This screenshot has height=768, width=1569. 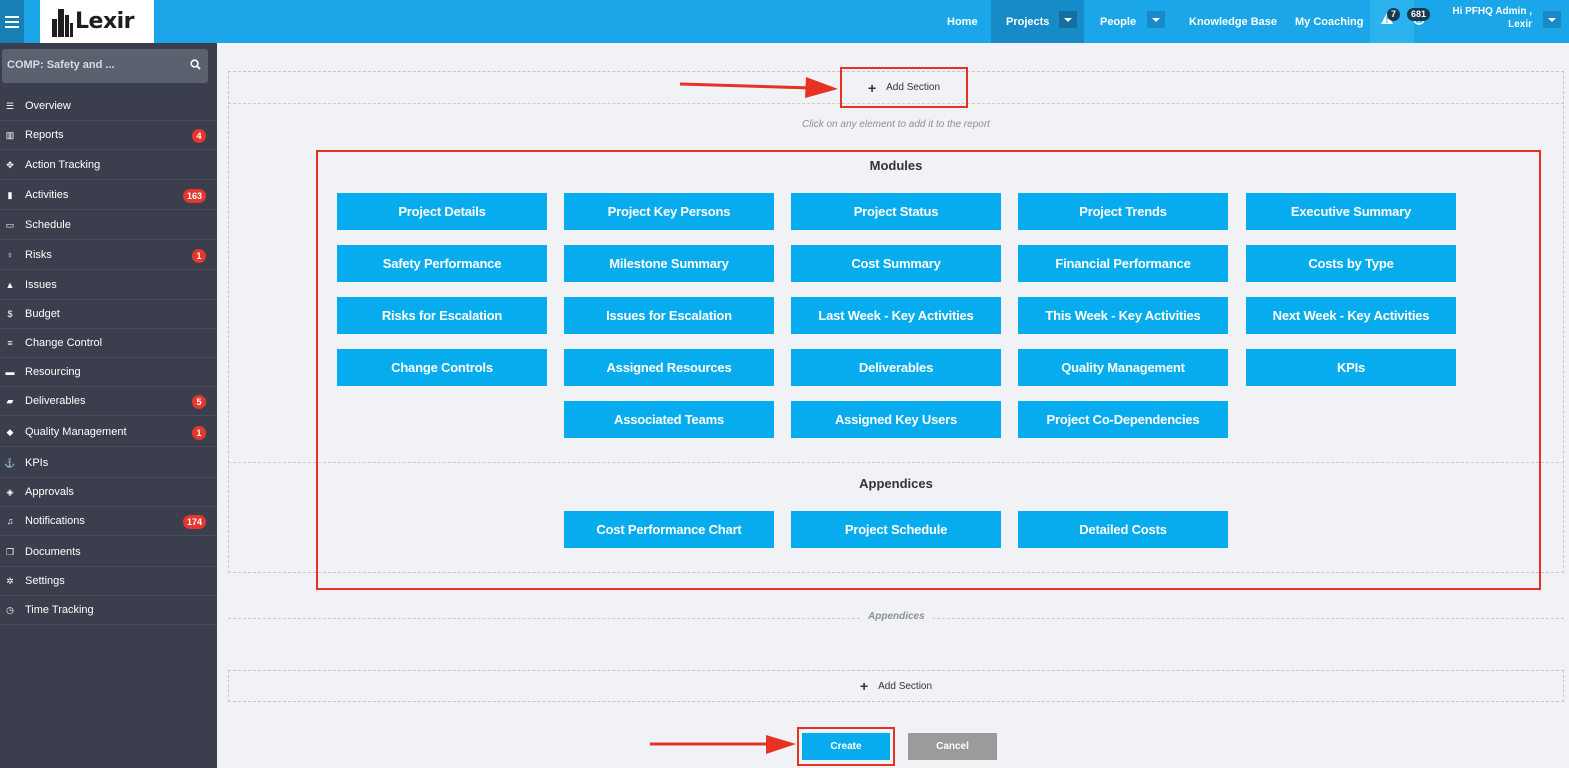 I want to click on module-last-week-key-activities-button: Last Week - Key Activities, so click(x=896, y=315).